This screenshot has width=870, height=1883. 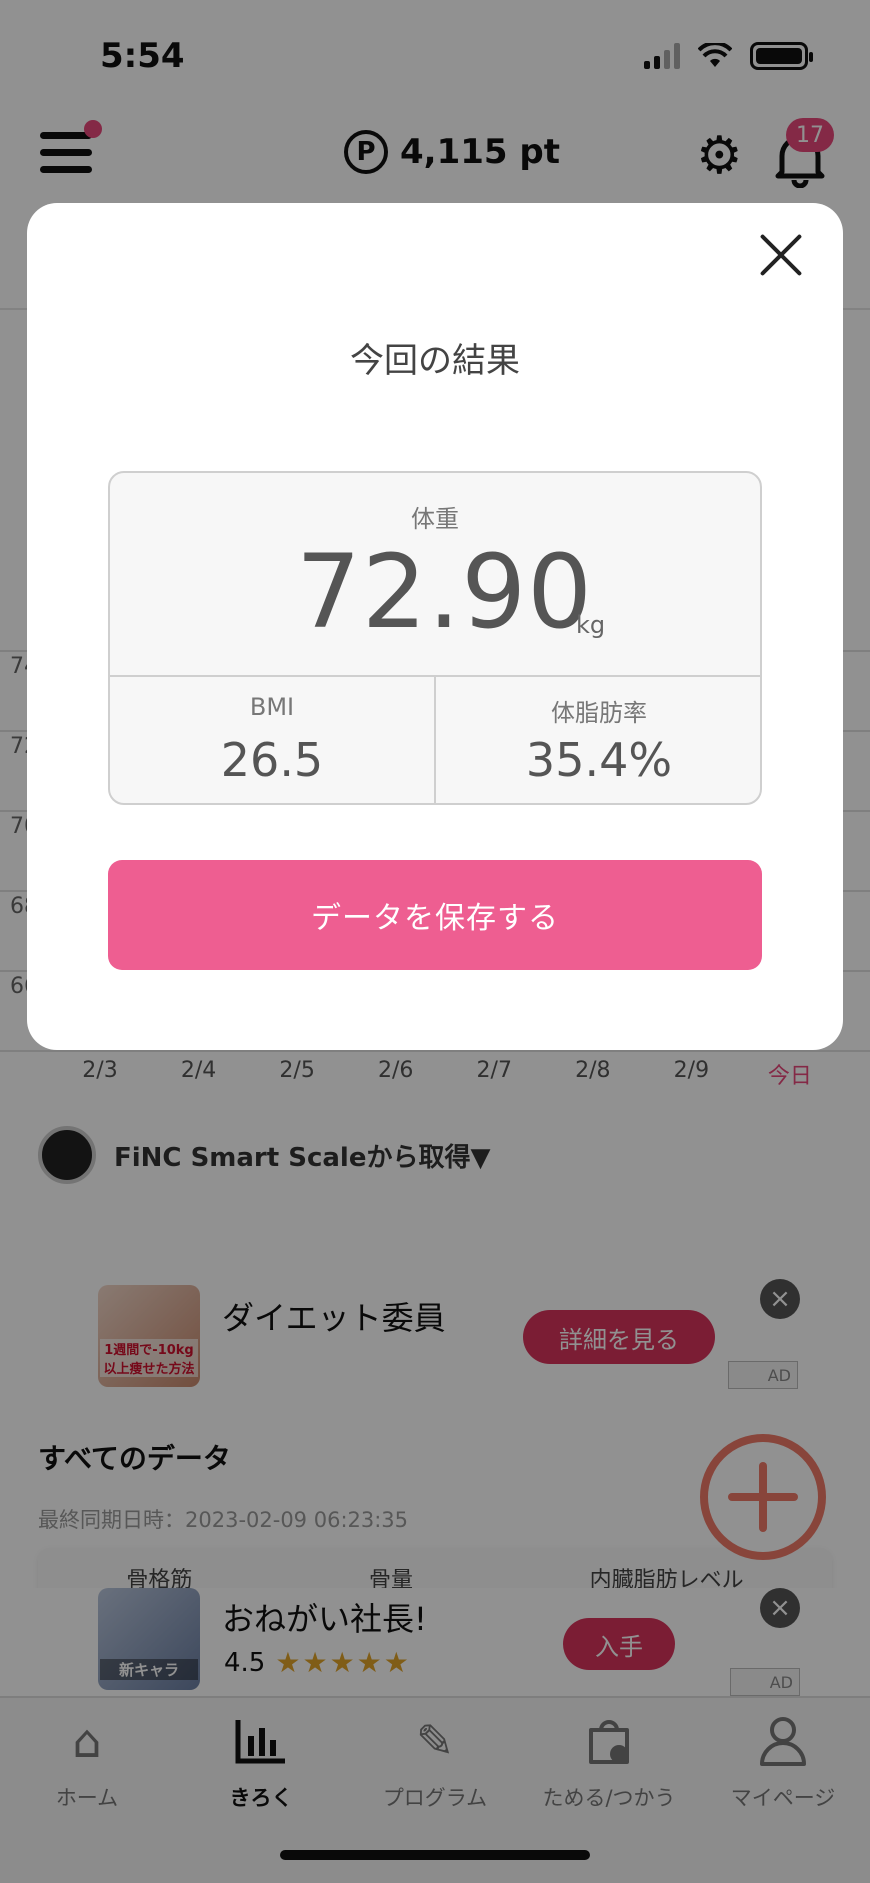 I want to click on bmi-section: BMI 26.5, so click(x=273, y=740).